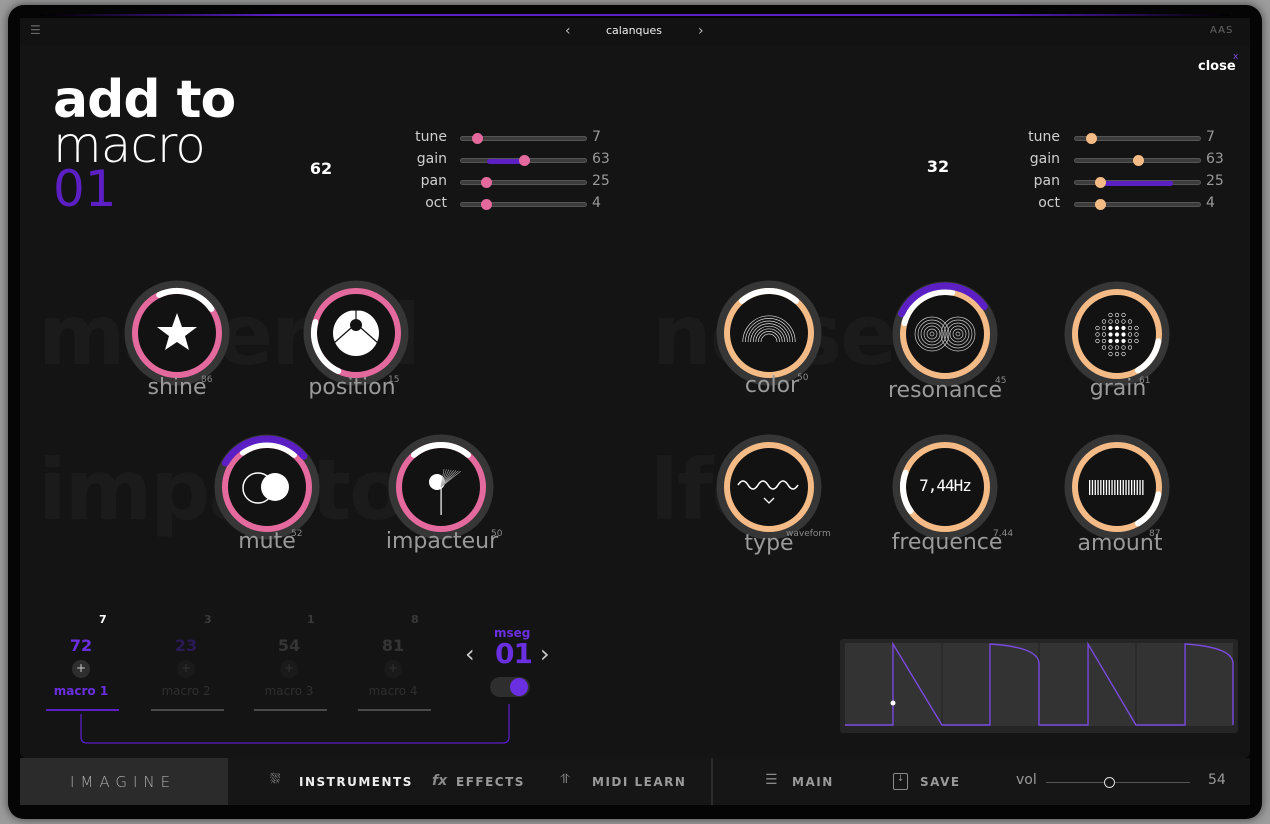  What do you see at coordinates (275, 779) in the screenshot?
I see `instruments-icon: ⛆` at bounding box center [275, 779].